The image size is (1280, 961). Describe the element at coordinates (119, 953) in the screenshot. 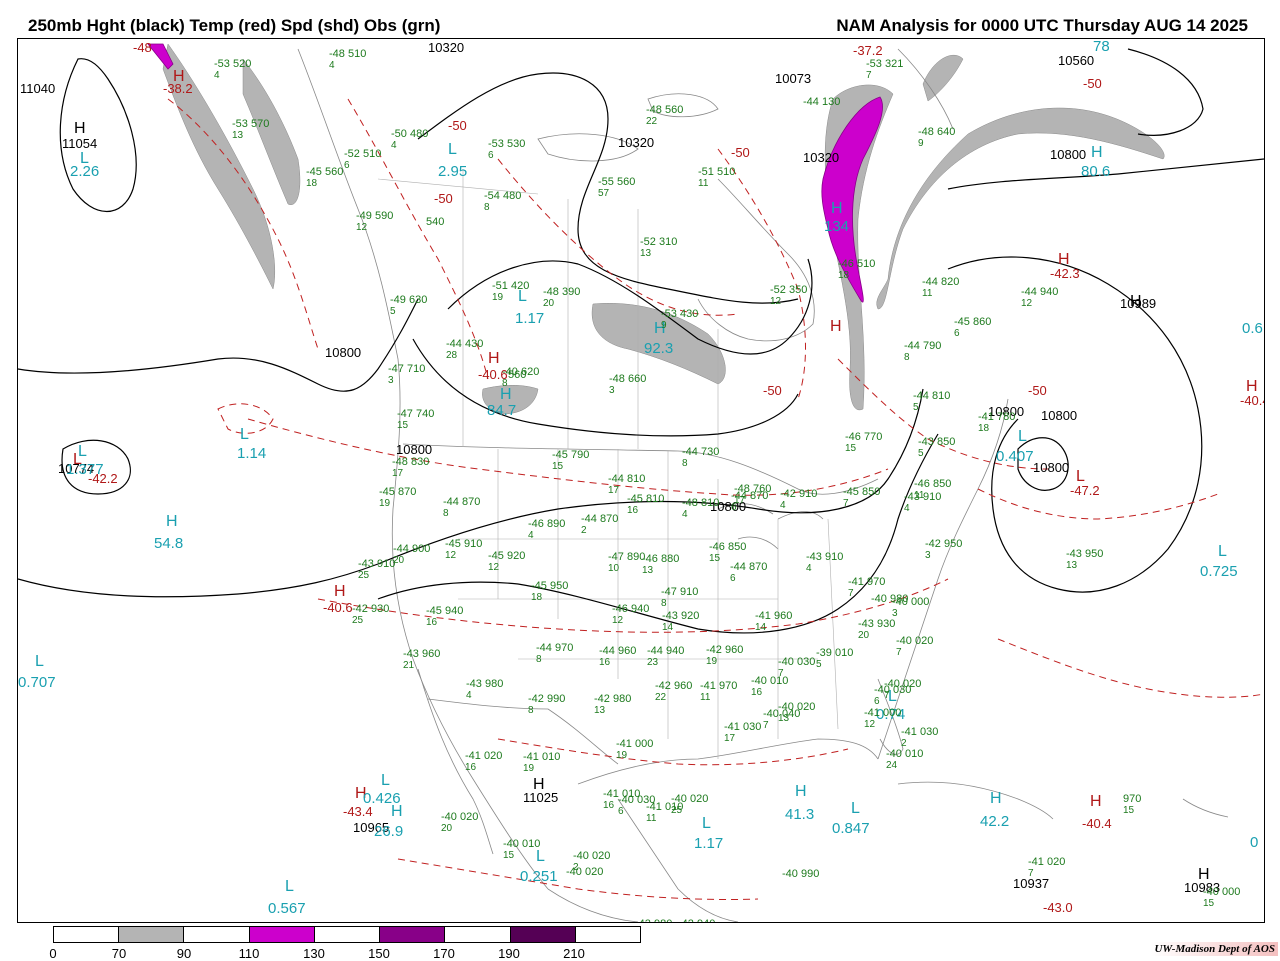

I see `colorbar-tick: 70` at that location.